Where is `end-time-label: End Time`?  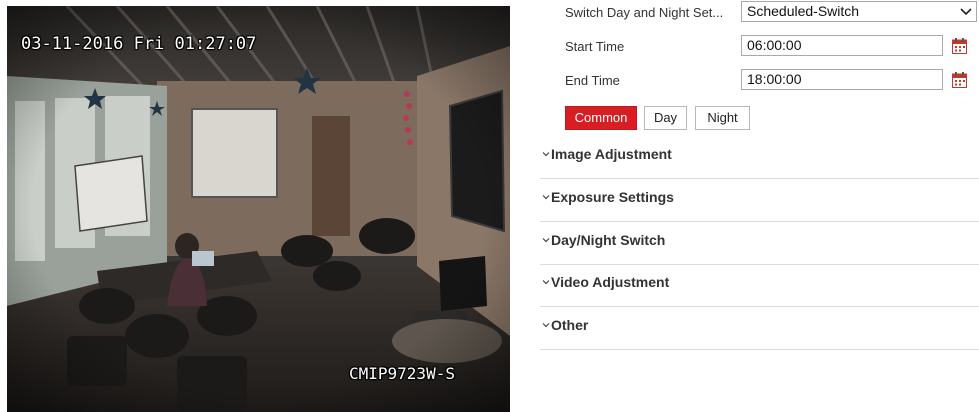 end-time-label: End Time is located at coordinates (592, 80).